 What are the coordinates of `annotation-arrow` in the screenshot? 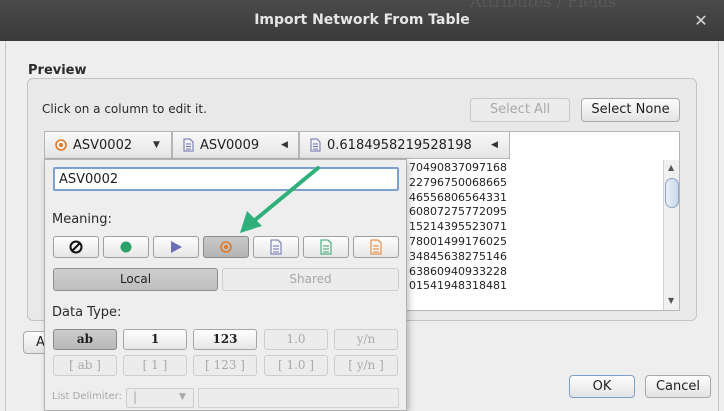 It's located at (280, 199).